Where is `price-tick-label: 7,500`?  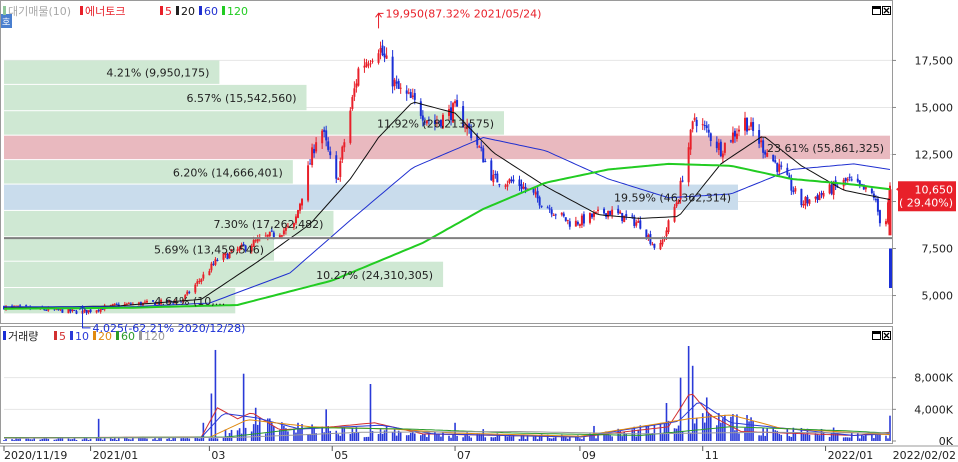
price-tick-label: 7,500 is located at coordinates (938, 249).